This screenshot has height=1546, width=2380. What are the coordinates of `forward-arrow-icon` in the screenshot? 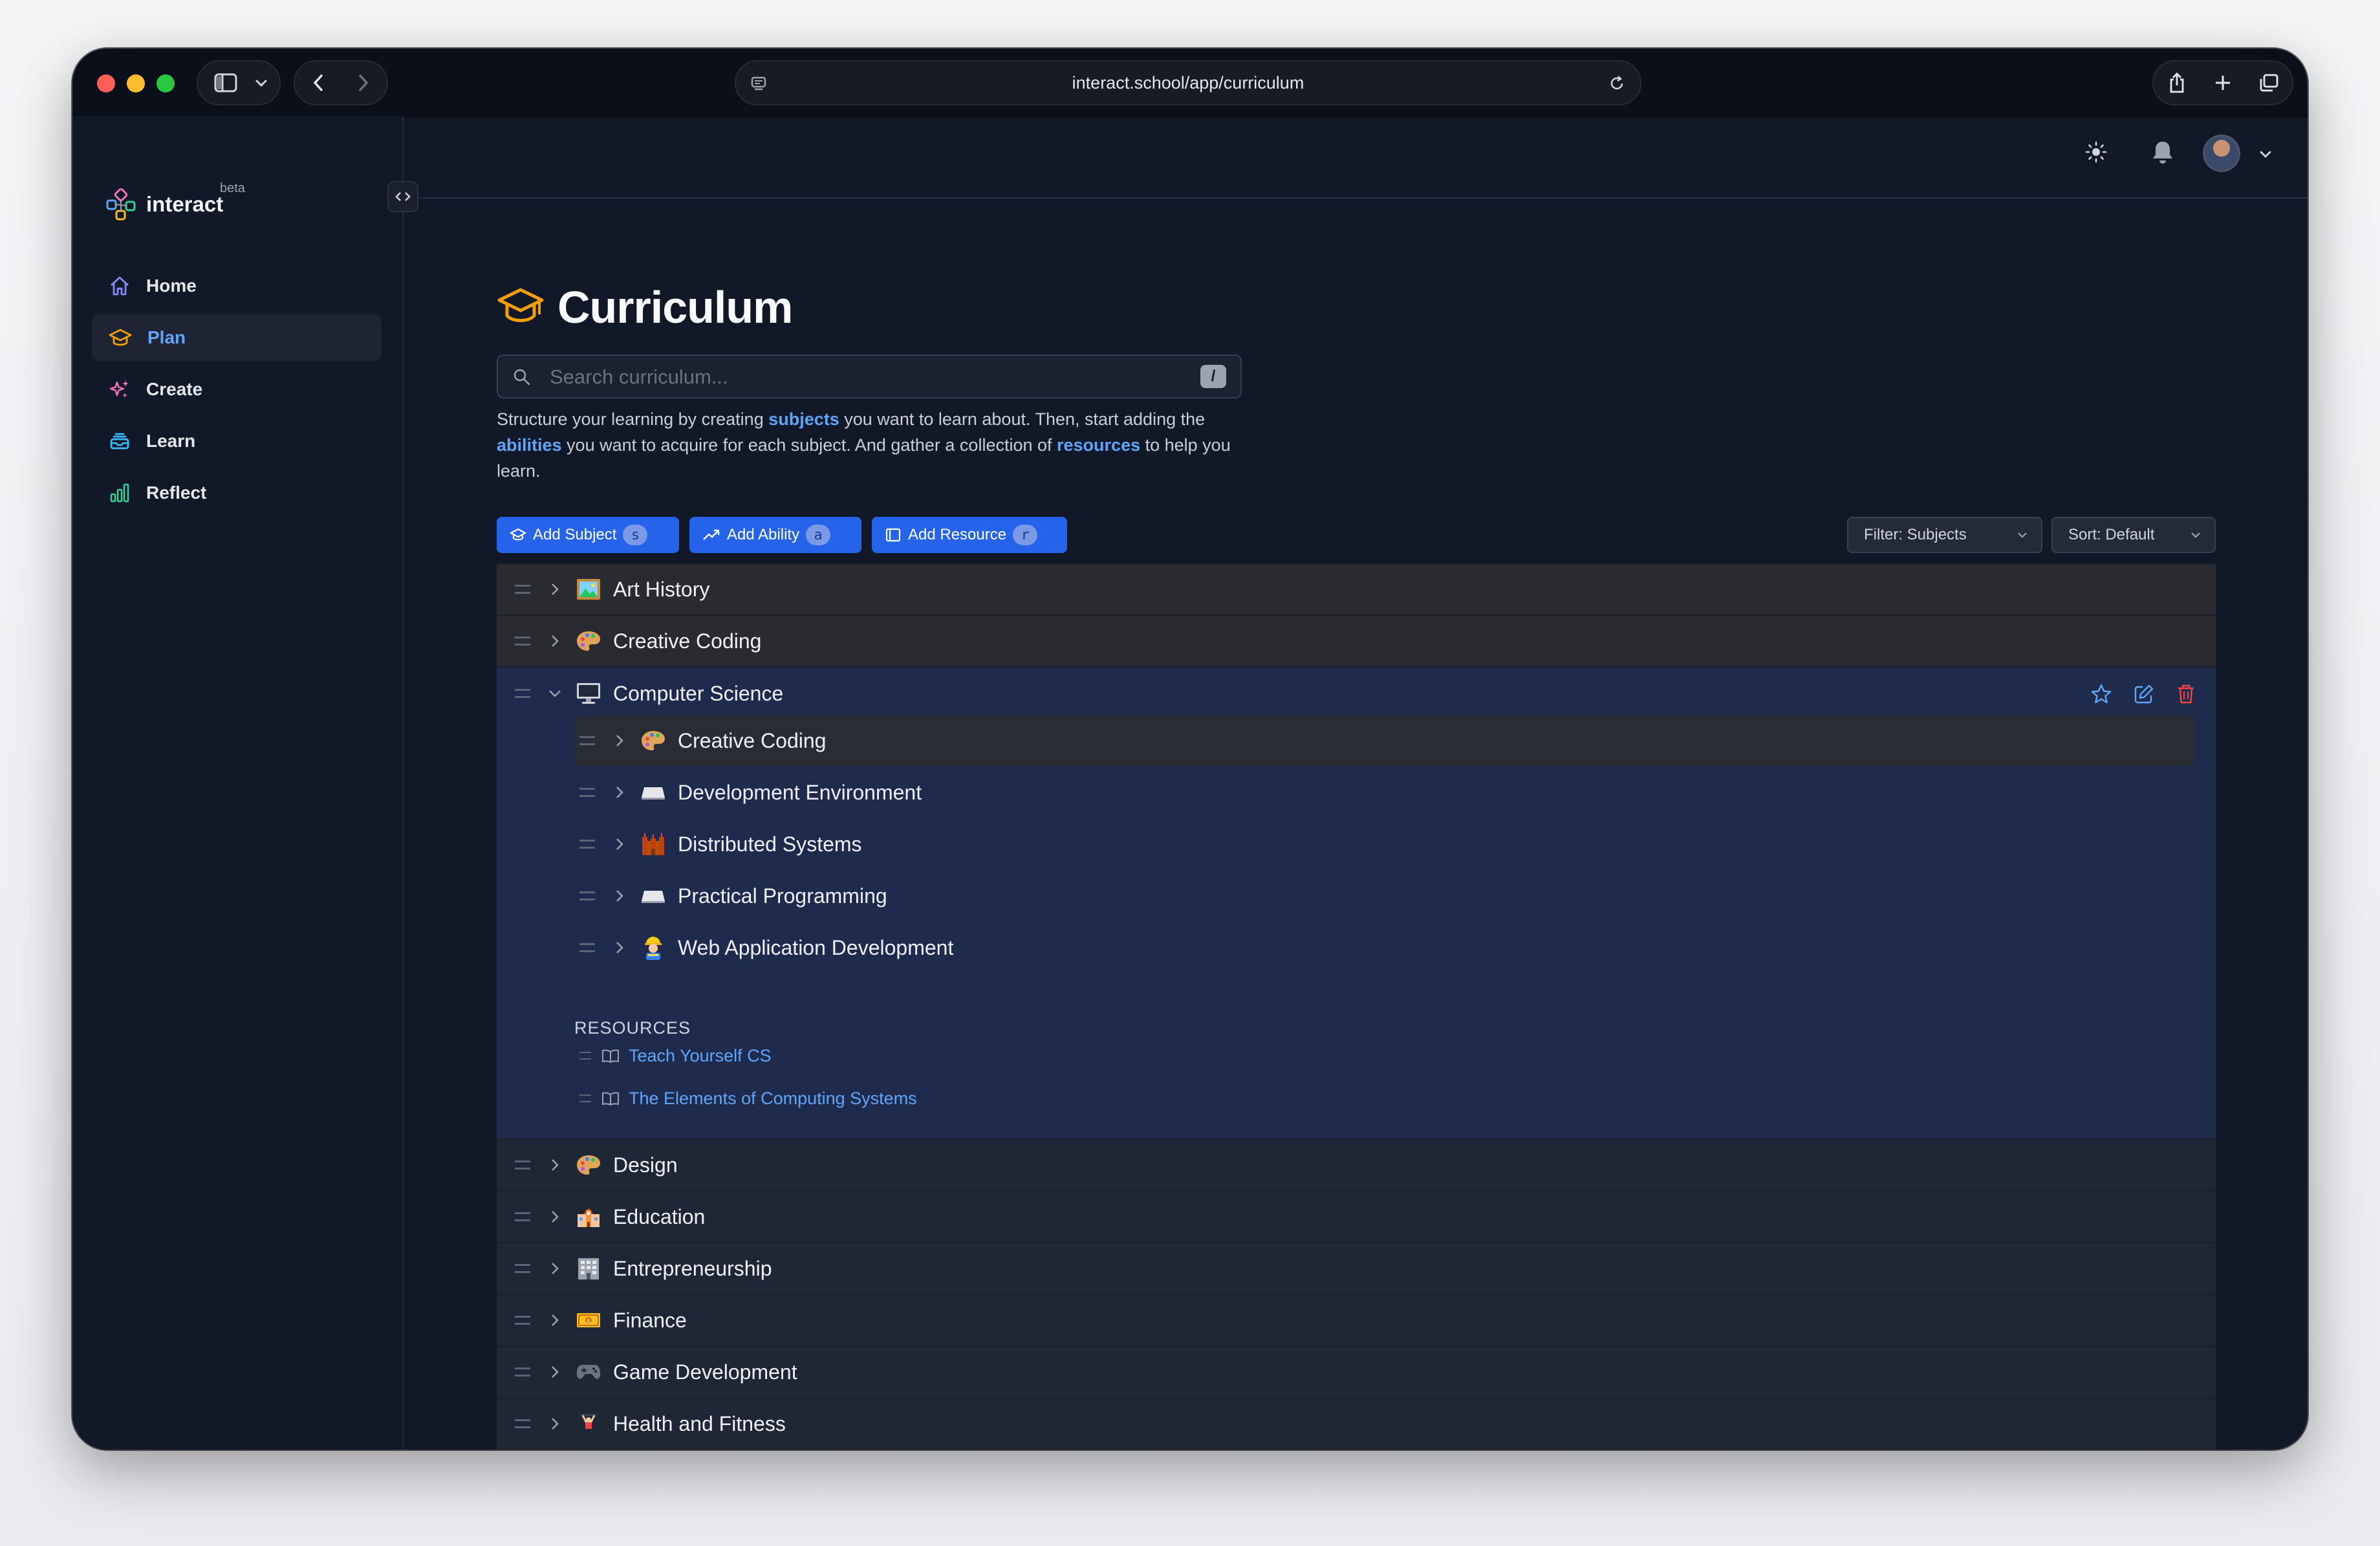 It's located at (363, 82).